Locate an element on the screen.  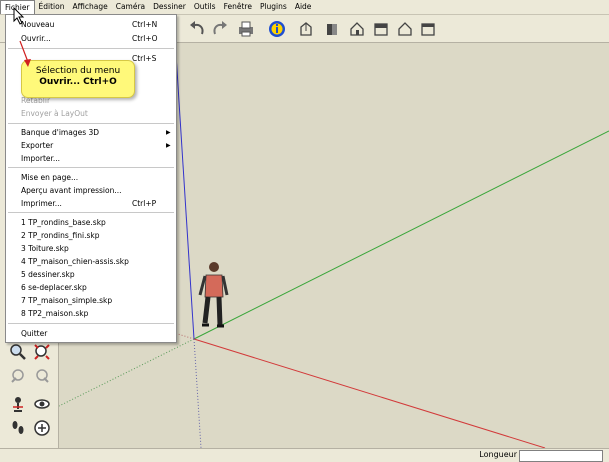
measurement-label: Longueur is located at coordinates (498, 454).